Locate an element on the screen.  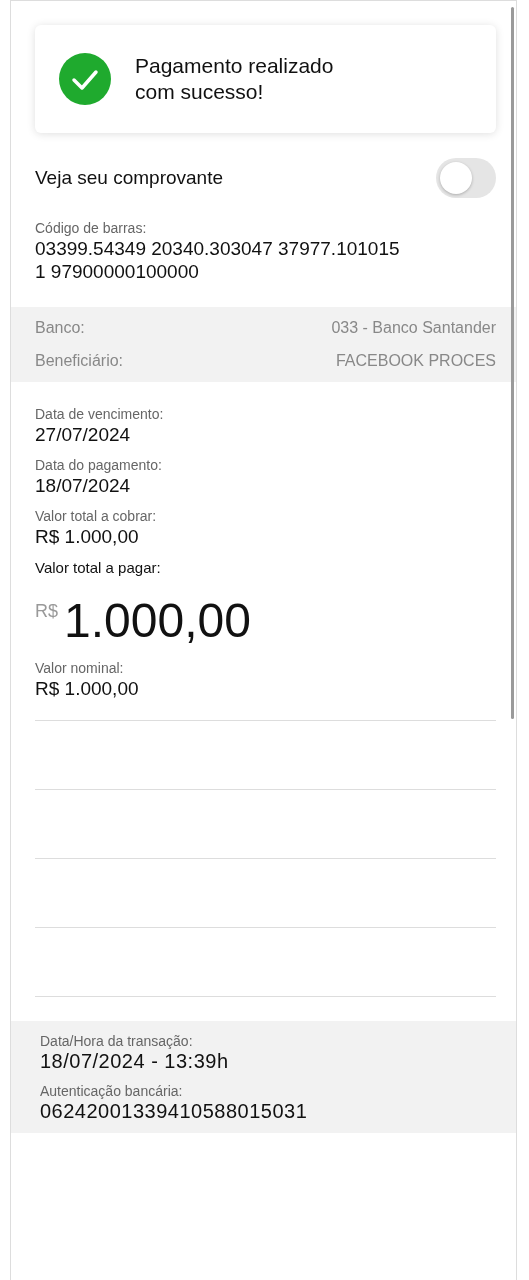
detail-label: Beneficiário: is located at coordinates (79, 361).